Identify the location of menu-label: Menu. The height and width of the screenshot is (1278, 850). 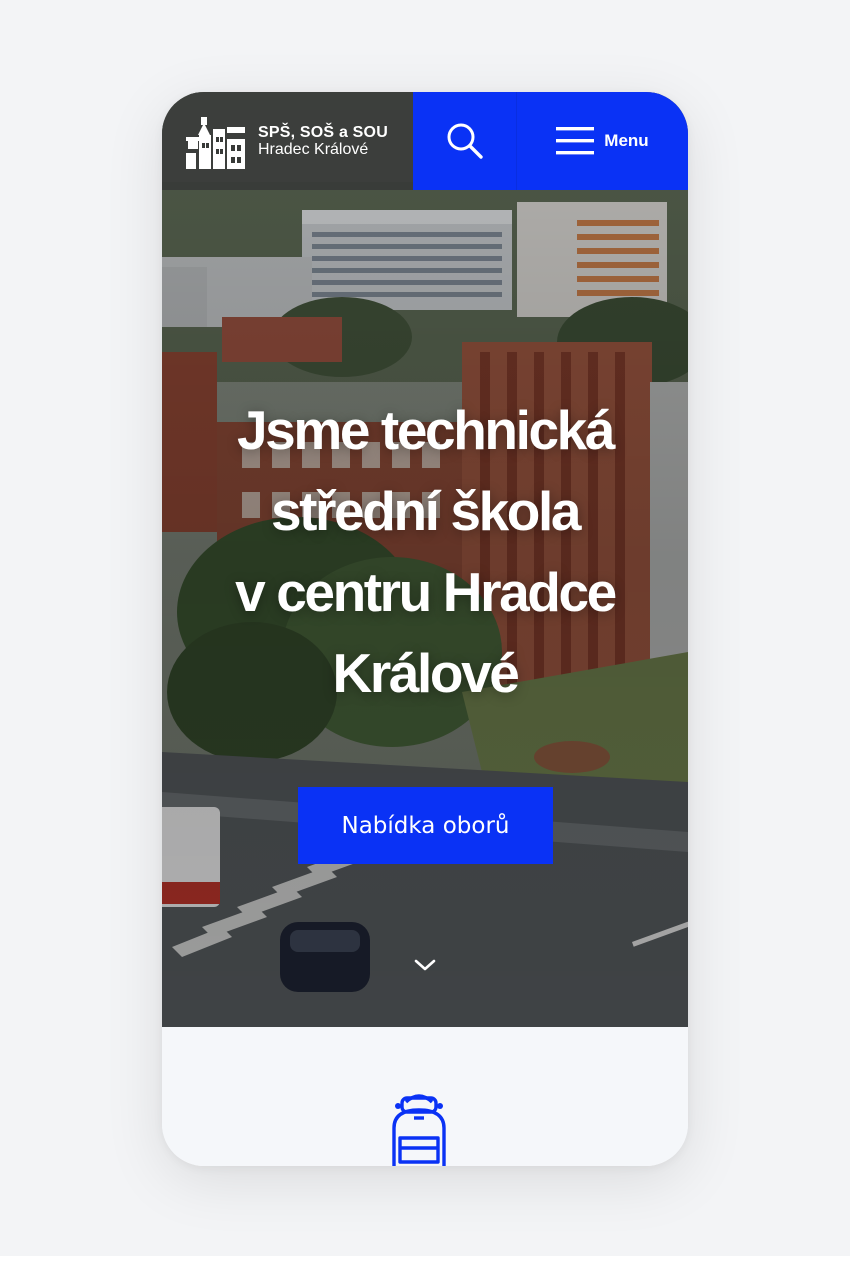
(626, 140).